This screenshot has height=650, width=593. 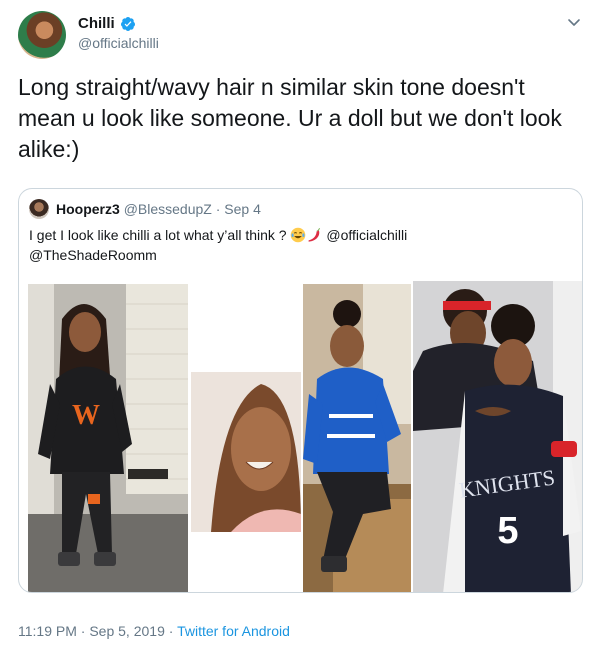 I want to click on display-name: Chilli, so click(x=96, y=23).